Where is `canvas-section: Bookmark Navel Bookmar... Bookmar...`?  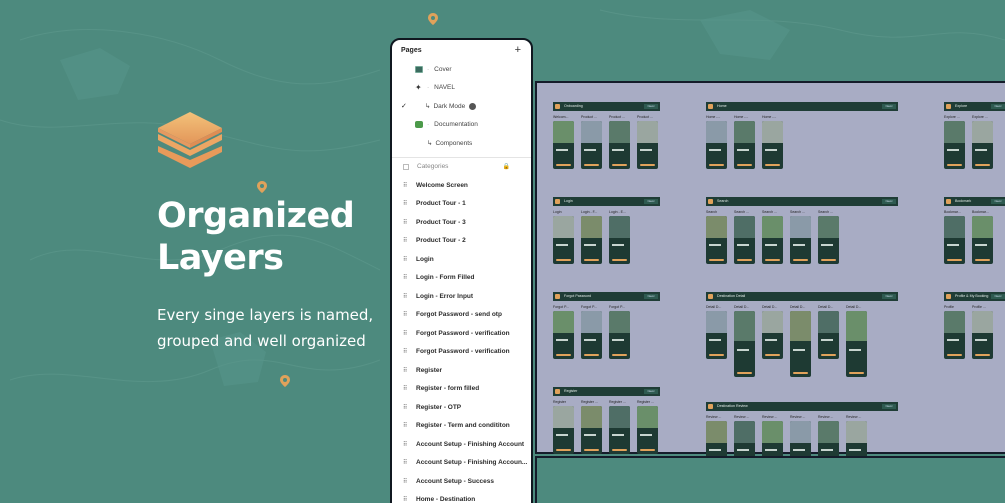
canvas-section: Bookmark Navel Bookmar... Bookmar... is located at coordinates (974, 237).